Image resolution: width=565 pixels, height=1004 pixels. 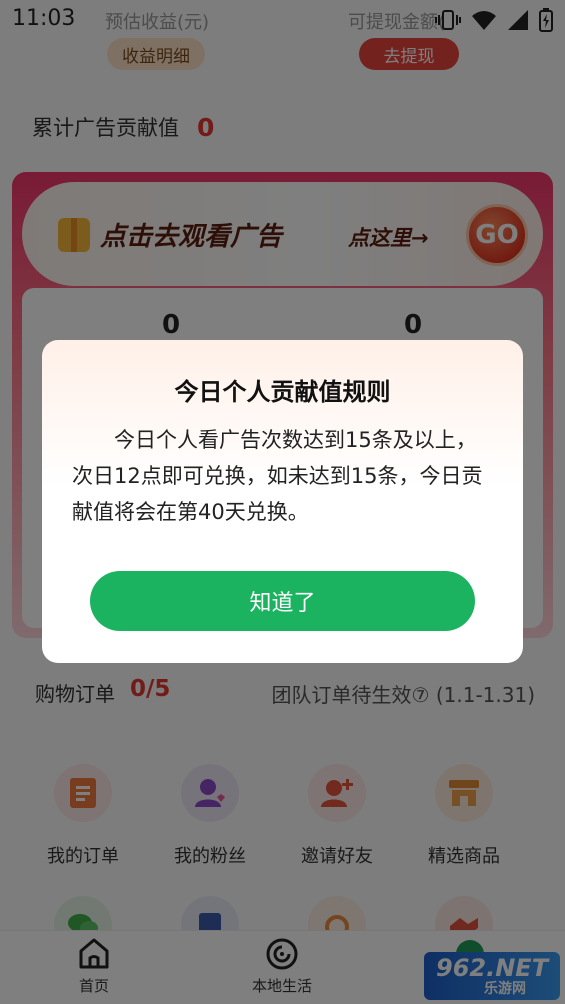 What do you see at coordinates (282, 392) in the screenshot?
I see `dialog-title: 今日个人贡献值规则` at bounding box center [282, 392].